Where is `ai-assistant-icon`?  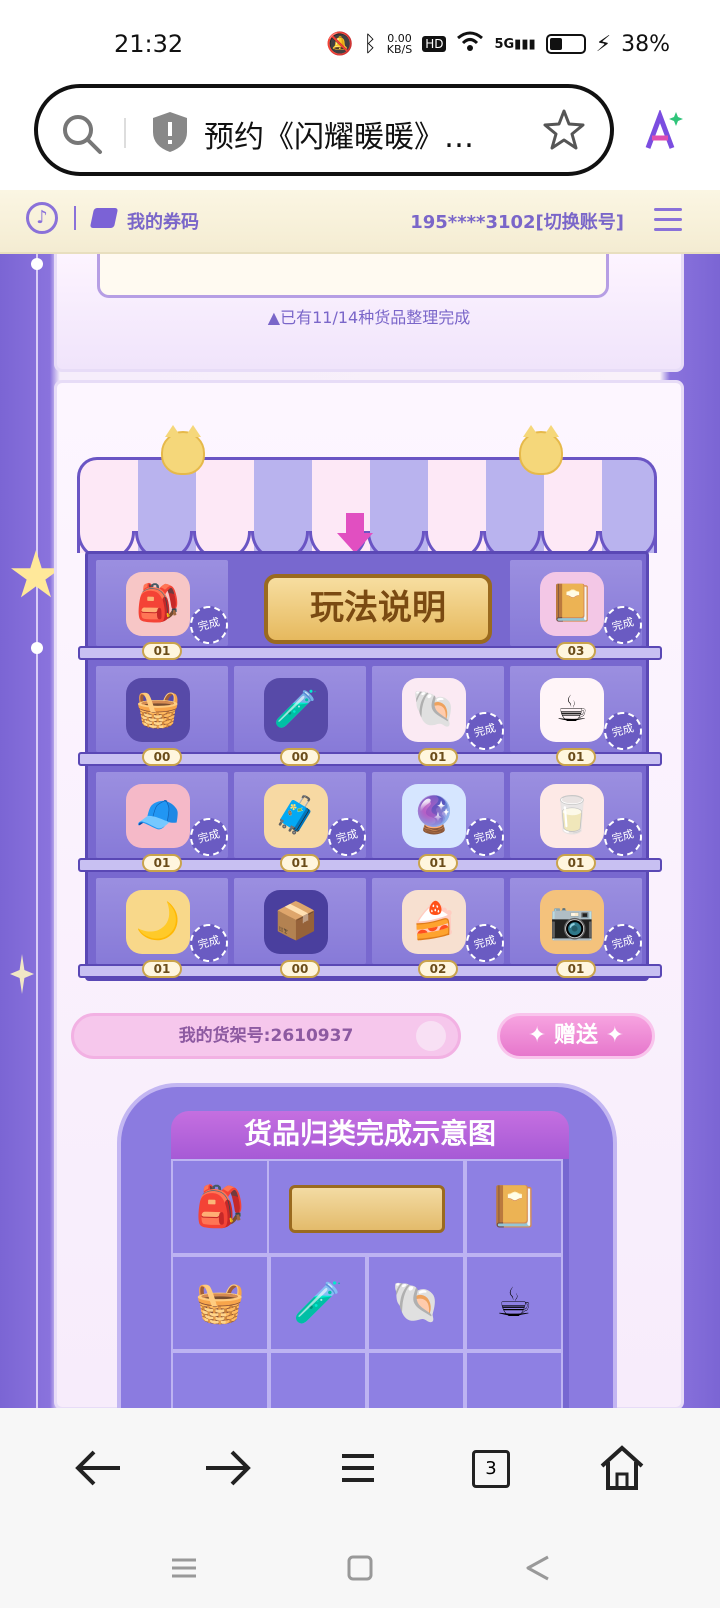
ai-assistant-icon is located at coordinates (662, 133).